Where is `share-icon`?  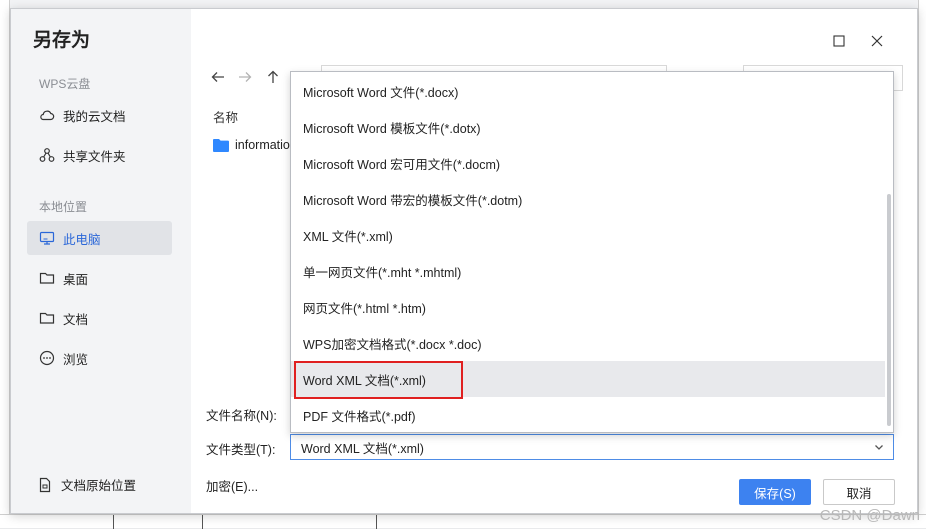
share-icon is located at coordinates (47, 155).